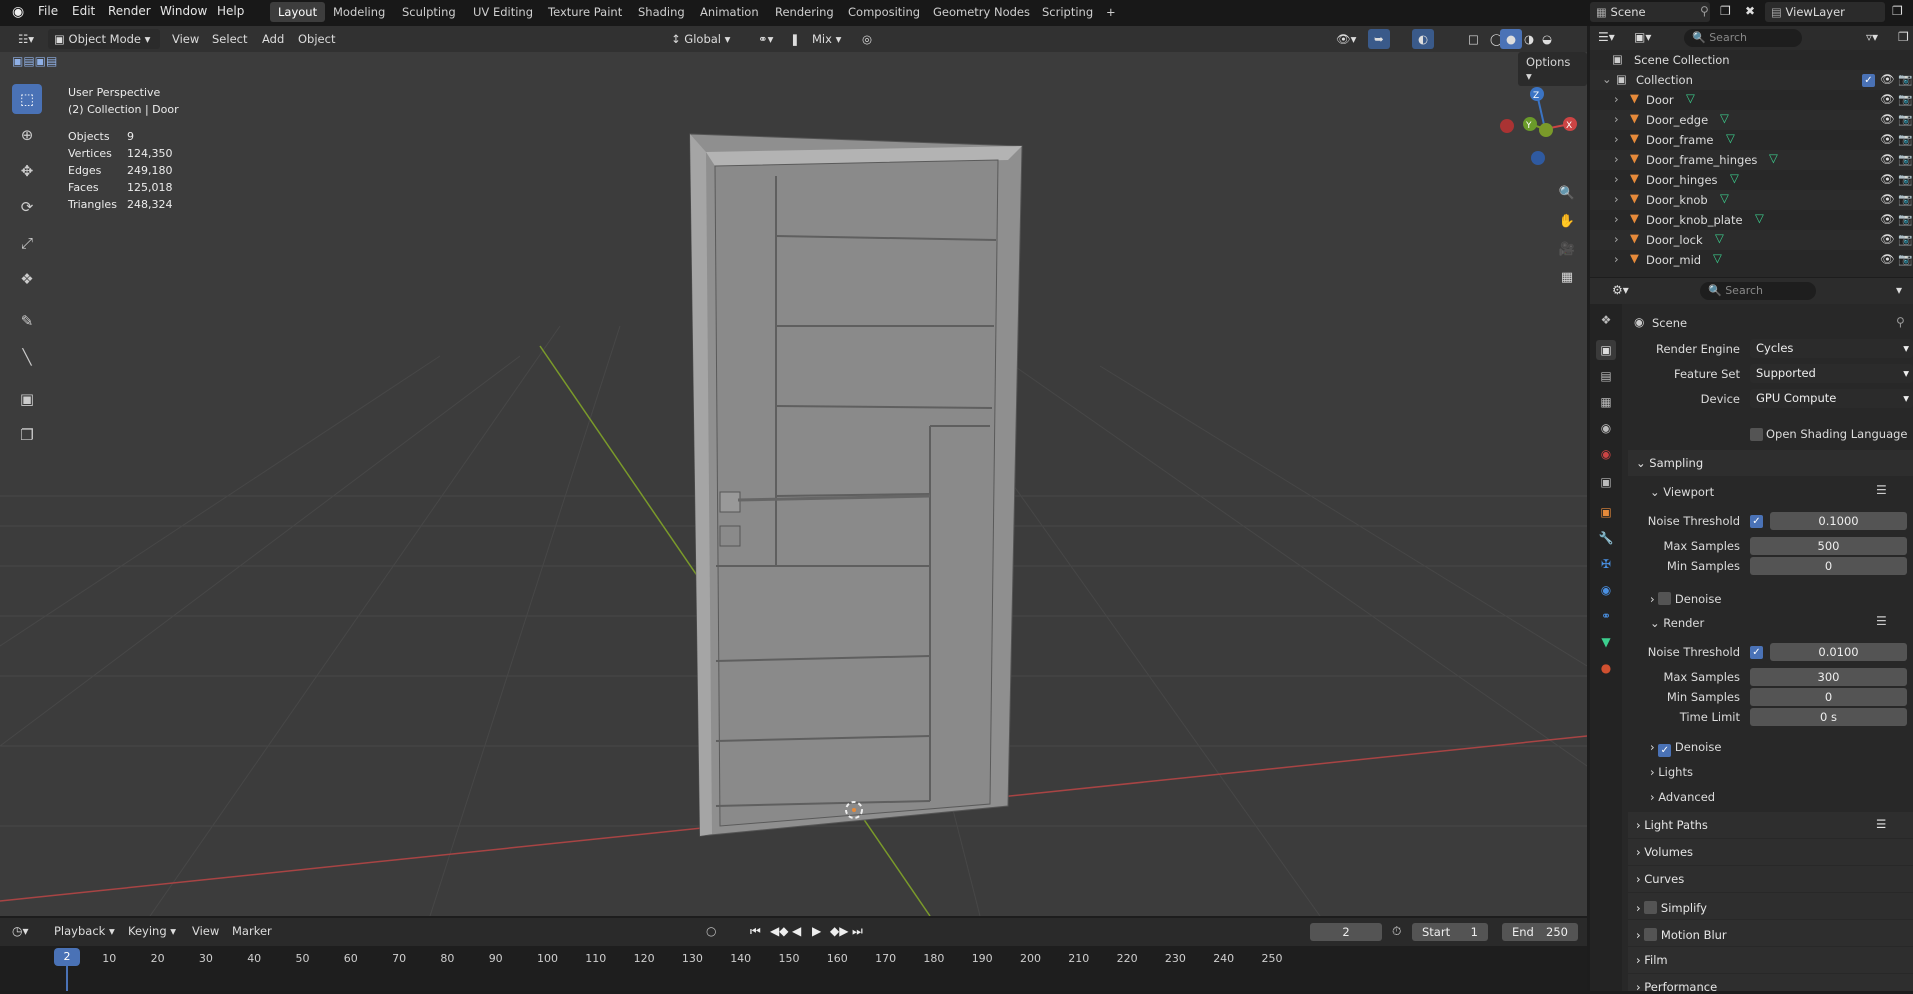 Image resolution: width=1913 pixels, height=994 pixels. What do you see at coordinates (1825, 12) in the screenshot?
I see `viewlayer-selector: ▤ ViewLayer` at bounding box center [1825, 12].